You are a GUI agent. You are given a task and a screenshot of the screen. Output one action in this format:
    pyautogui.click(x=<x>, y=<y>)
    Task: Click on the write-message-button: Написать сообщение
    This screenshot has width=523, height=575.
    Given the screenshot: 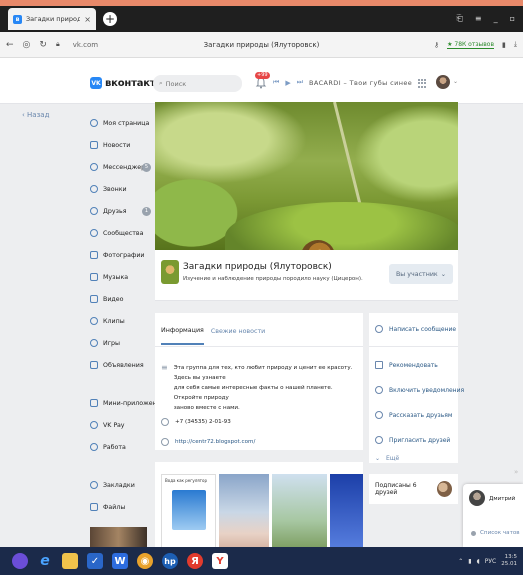 What is the action you would take?
    pyautogui.click(x=415, y=329)
    